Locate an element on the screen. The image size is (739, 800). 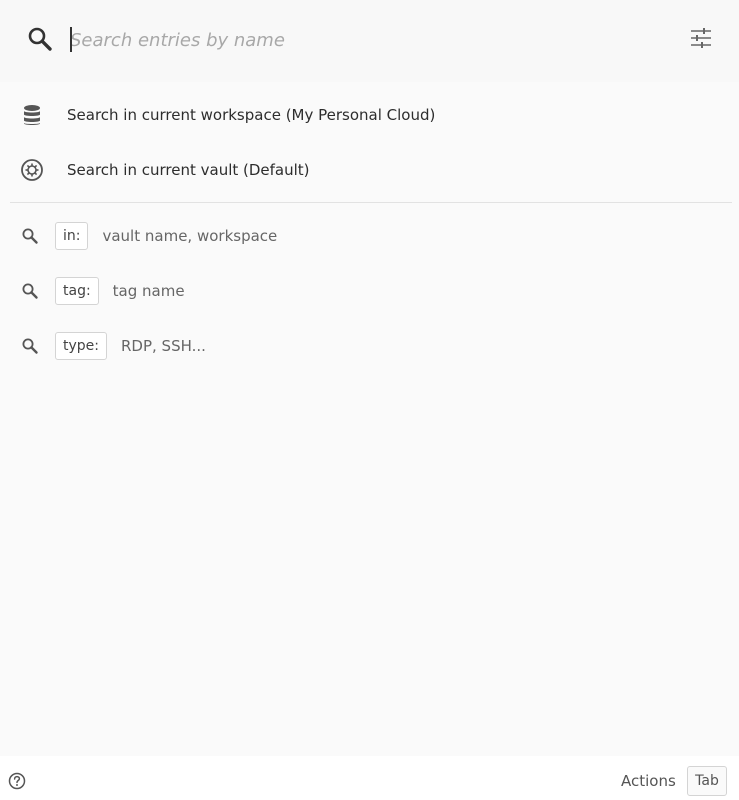
scope-label: Search in current vault (Default) is located at coordinates (188, 170).